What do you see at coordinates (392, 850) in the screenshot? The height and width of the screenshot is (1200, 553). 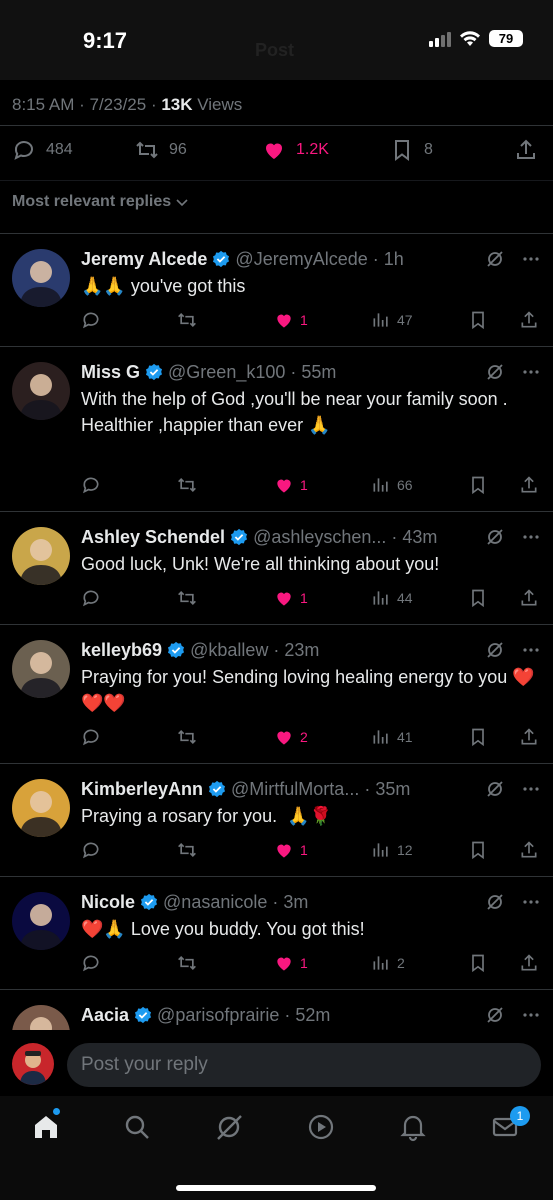 I see `views-button: 12` at bounding box center [392, 850].